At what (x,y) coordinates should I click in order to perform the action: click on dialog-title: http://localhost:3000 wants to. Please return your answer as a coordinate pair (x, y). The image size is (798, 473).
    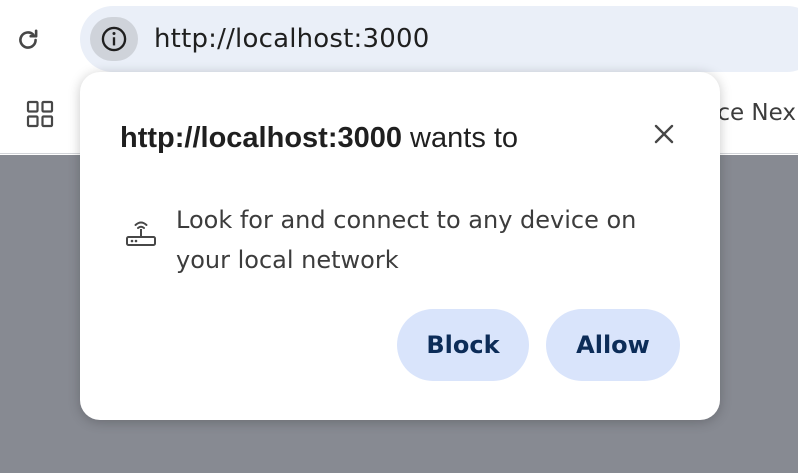
    Looking at the image, I should click on (319, 138).